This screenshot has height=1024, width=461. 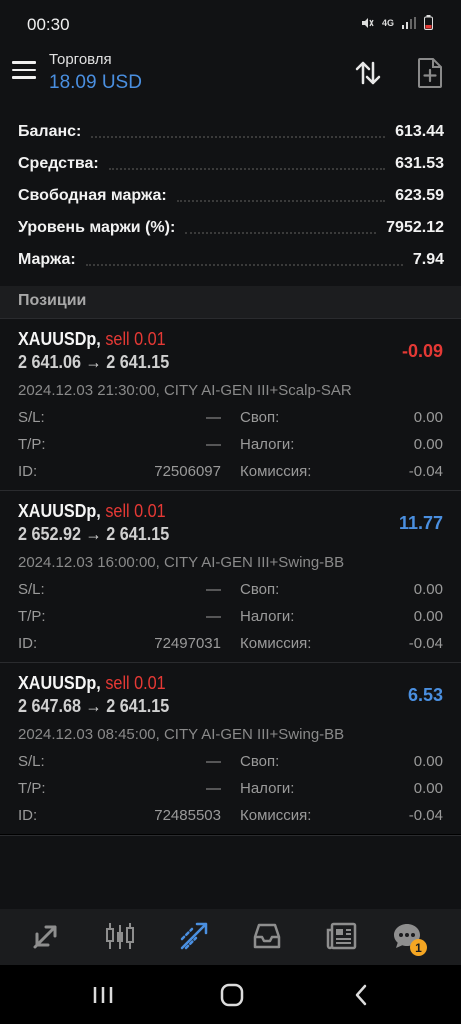 I want to click on margin-value: 7.94, so click(x=428, y=259).